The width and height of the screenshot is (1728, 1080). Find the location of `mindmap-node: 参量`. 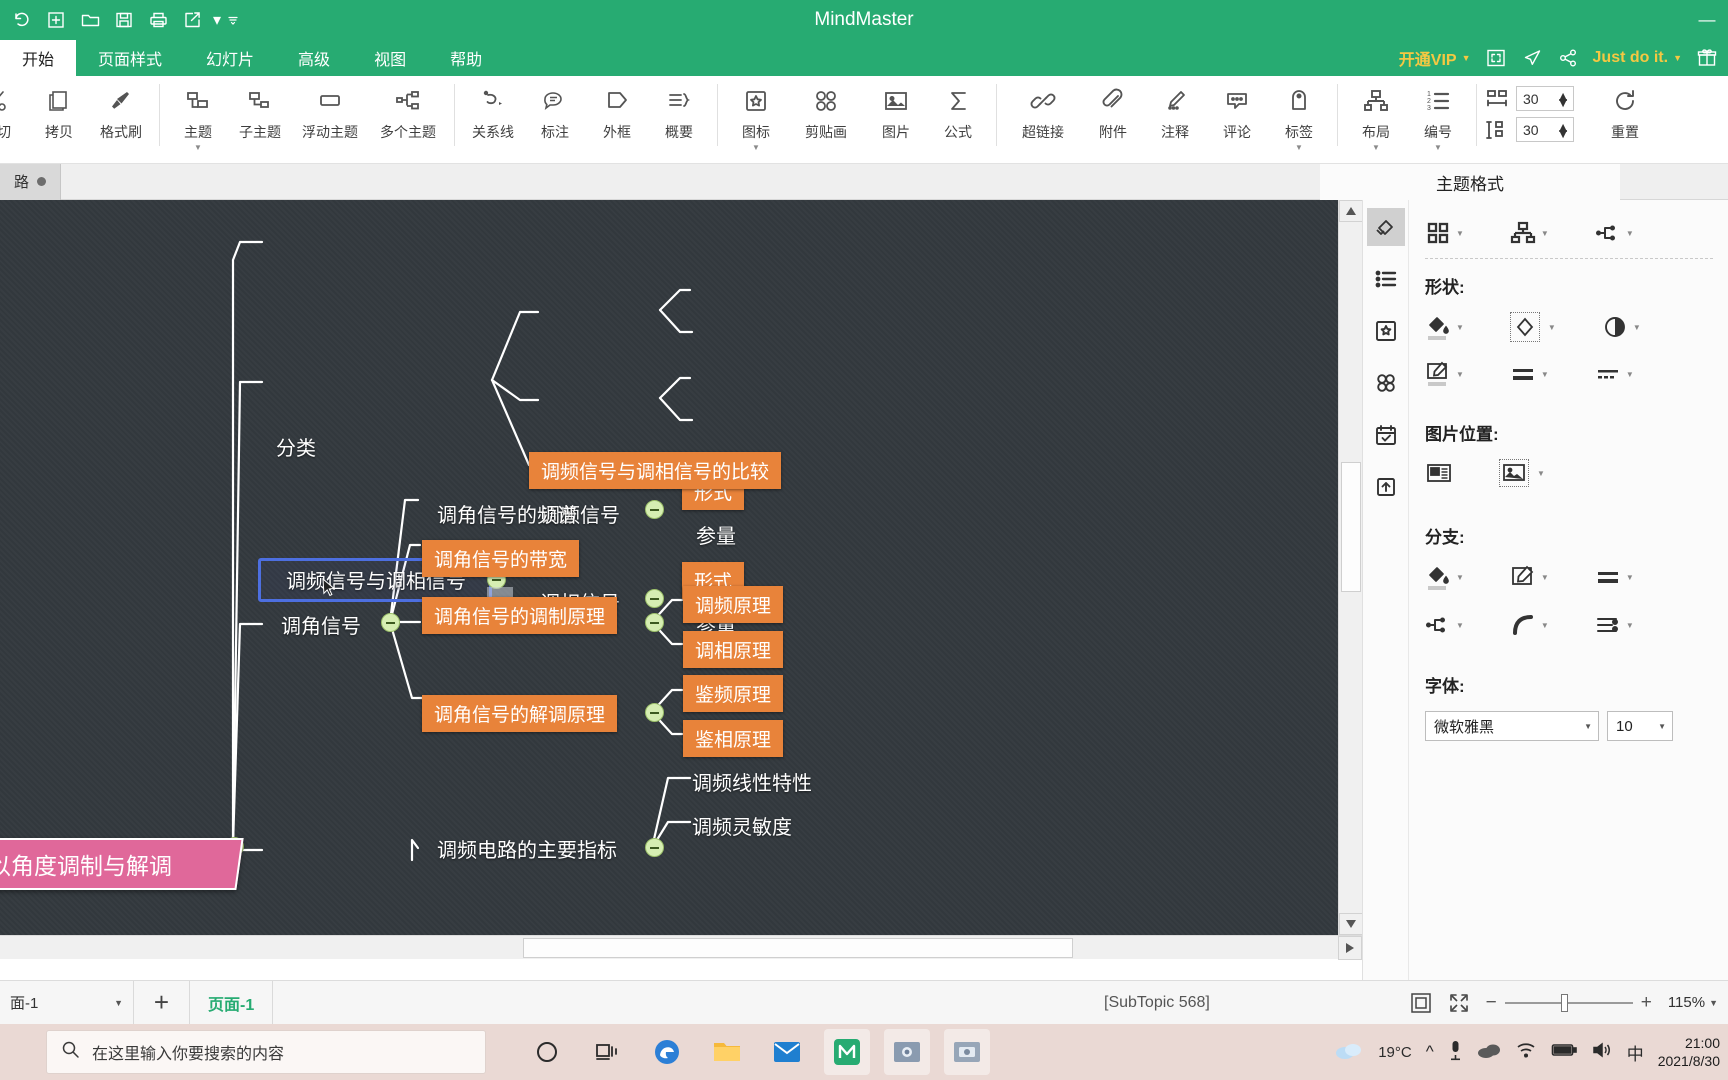

mindmap-node: 参量 is located at coordinates (716, 534).